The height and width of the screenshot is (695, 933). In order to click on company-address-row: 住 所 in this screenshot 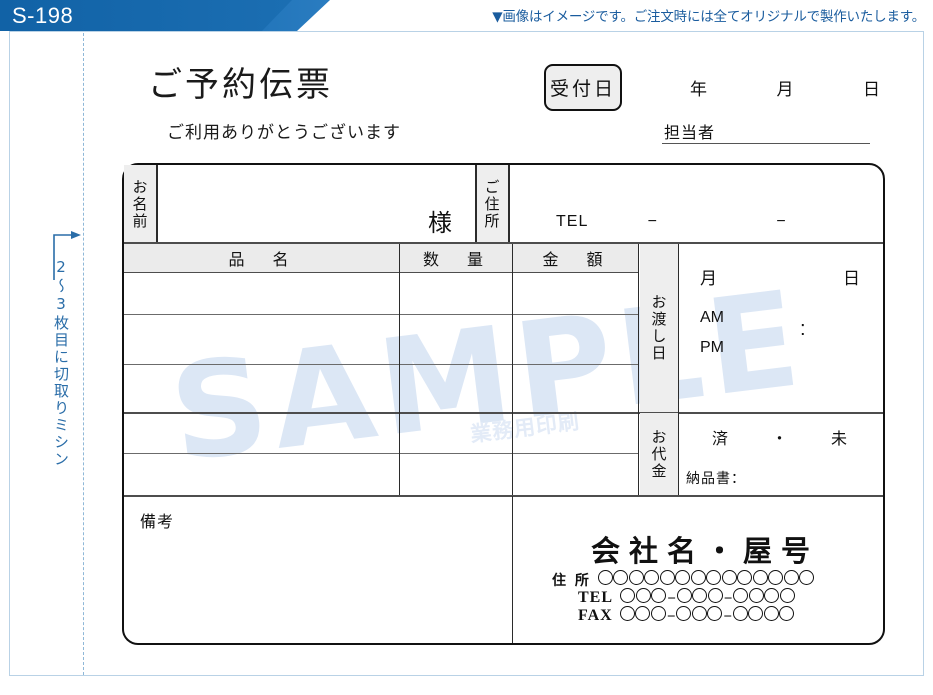, I will do `click(683, 580)`.